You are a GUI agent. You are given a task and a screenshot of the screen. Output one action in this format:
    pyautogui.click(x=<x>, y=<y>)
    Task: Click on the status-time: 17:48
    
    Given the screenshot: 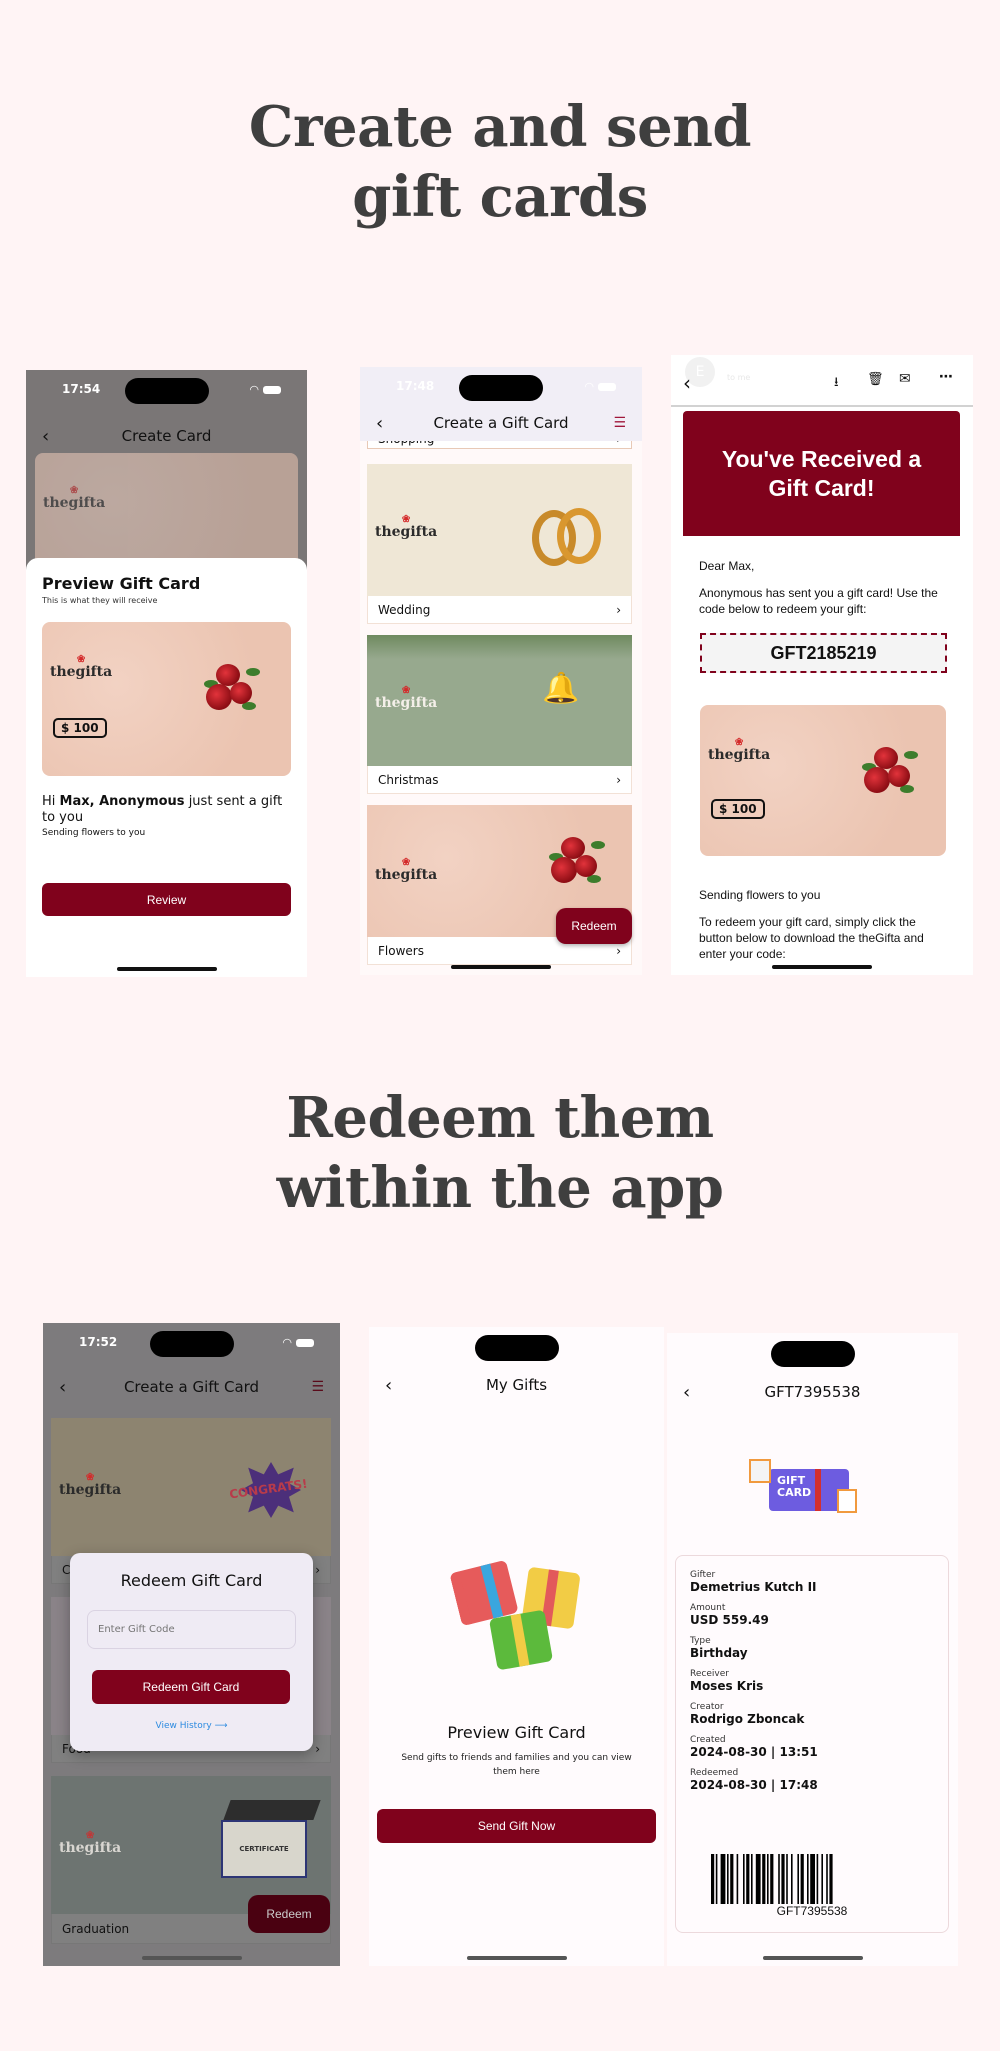 What is the action you would take?
    pyautogui.click(x=415, y=386)
    